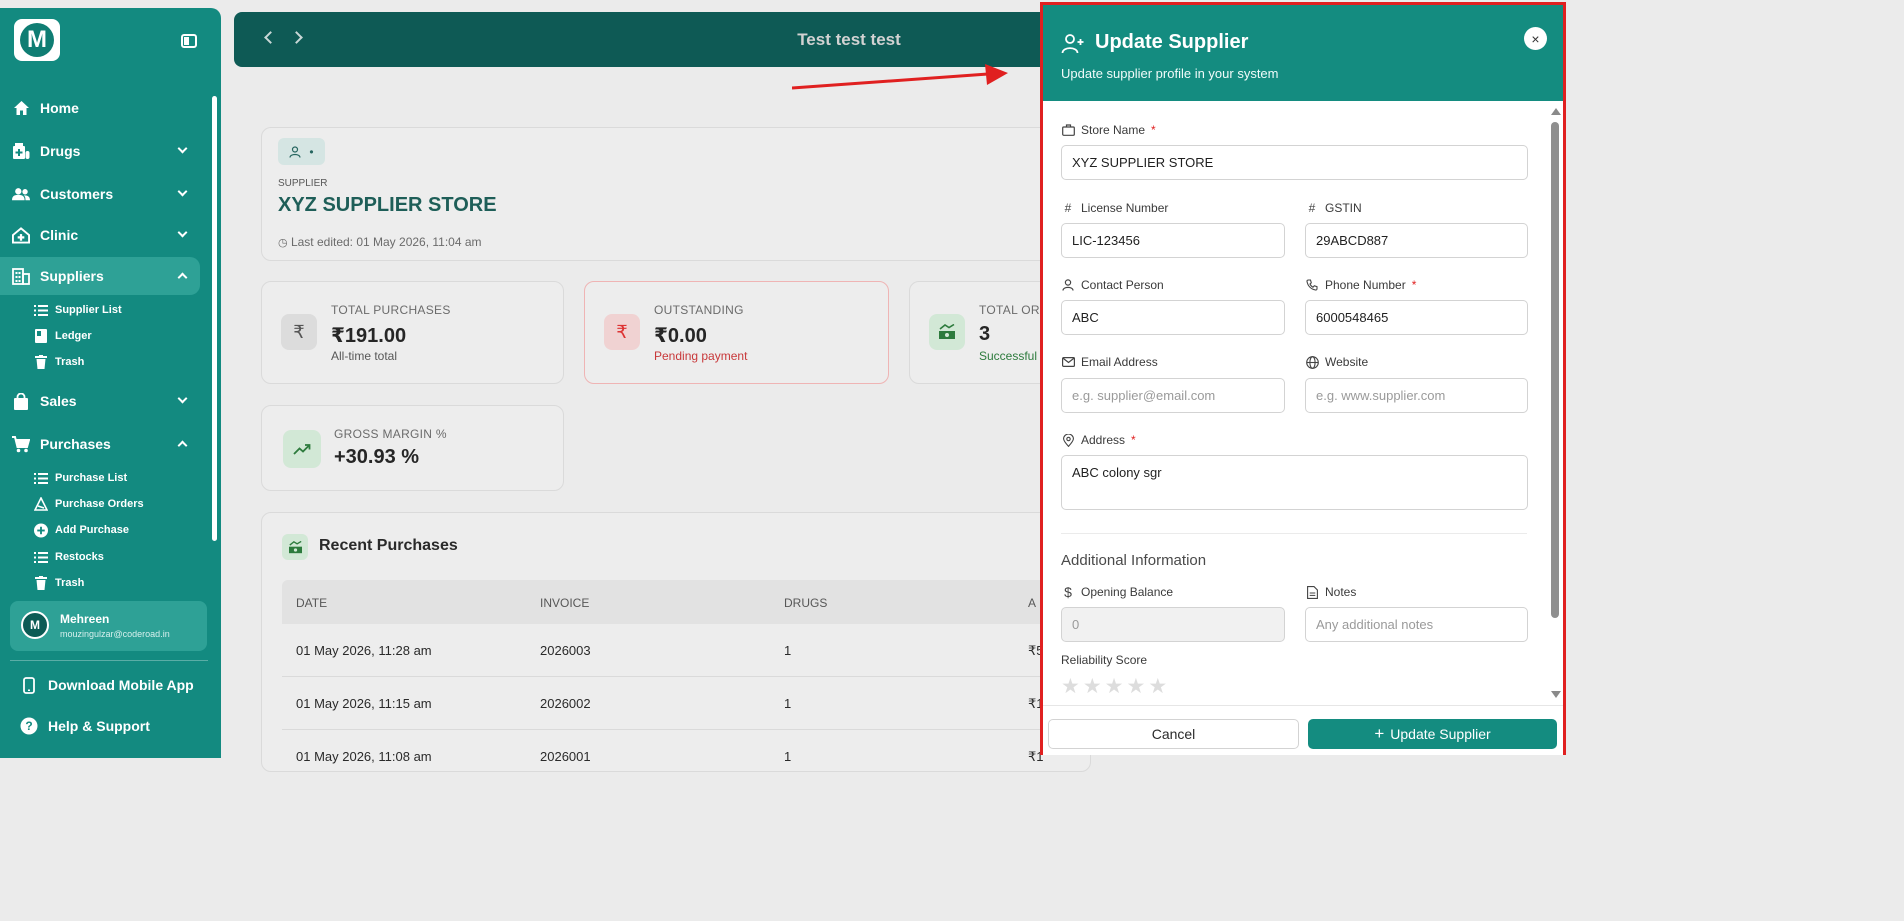 This screenshot has height=921, width=1904. Describe the element at coordinates (1312, 285) in the screenshot. I see `phone-icon` at that location.